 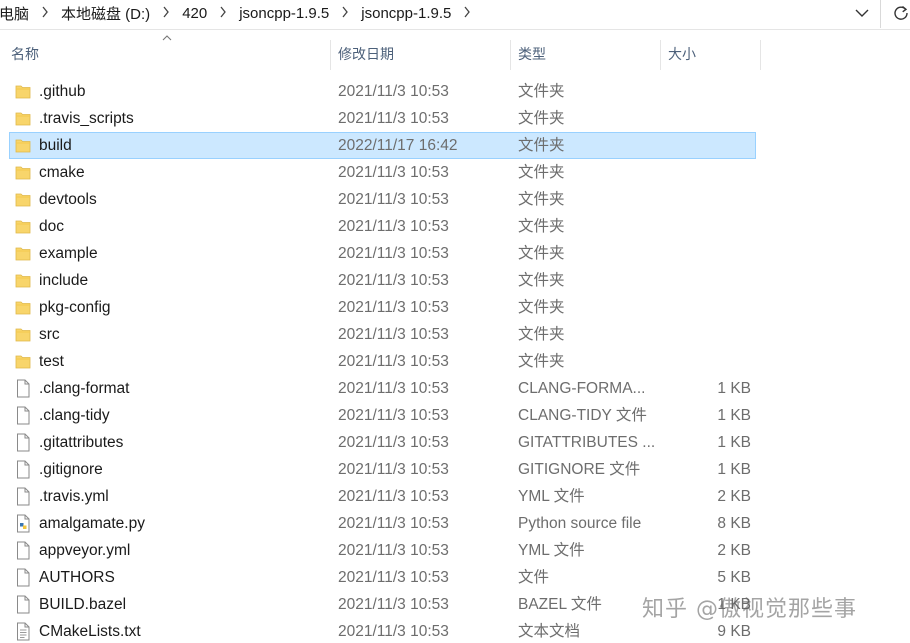 What do you see at coordinates (71, 469) in the screenshot?
I see `file-name: .gitignore` at bounding box center [71, 469].